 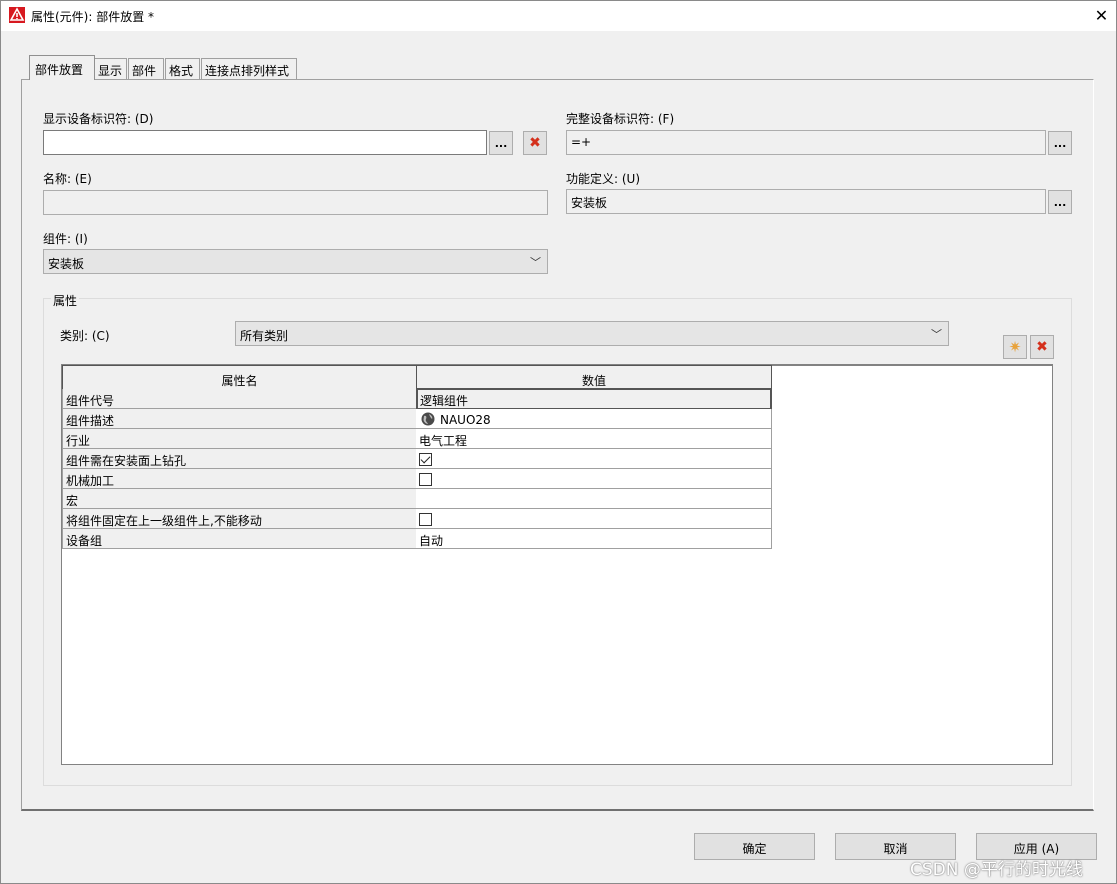 I want to click on new-property-star-icon: ✷, so click(x=1015, y=347).